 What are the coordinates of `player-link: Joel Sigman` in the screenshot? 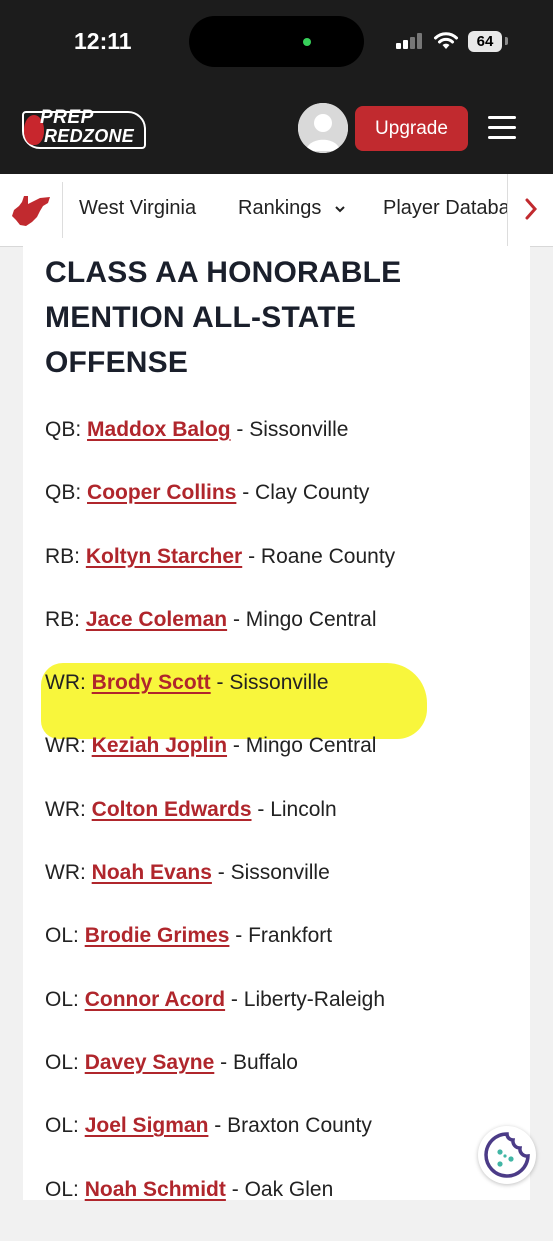 It's located at (147, 1125).